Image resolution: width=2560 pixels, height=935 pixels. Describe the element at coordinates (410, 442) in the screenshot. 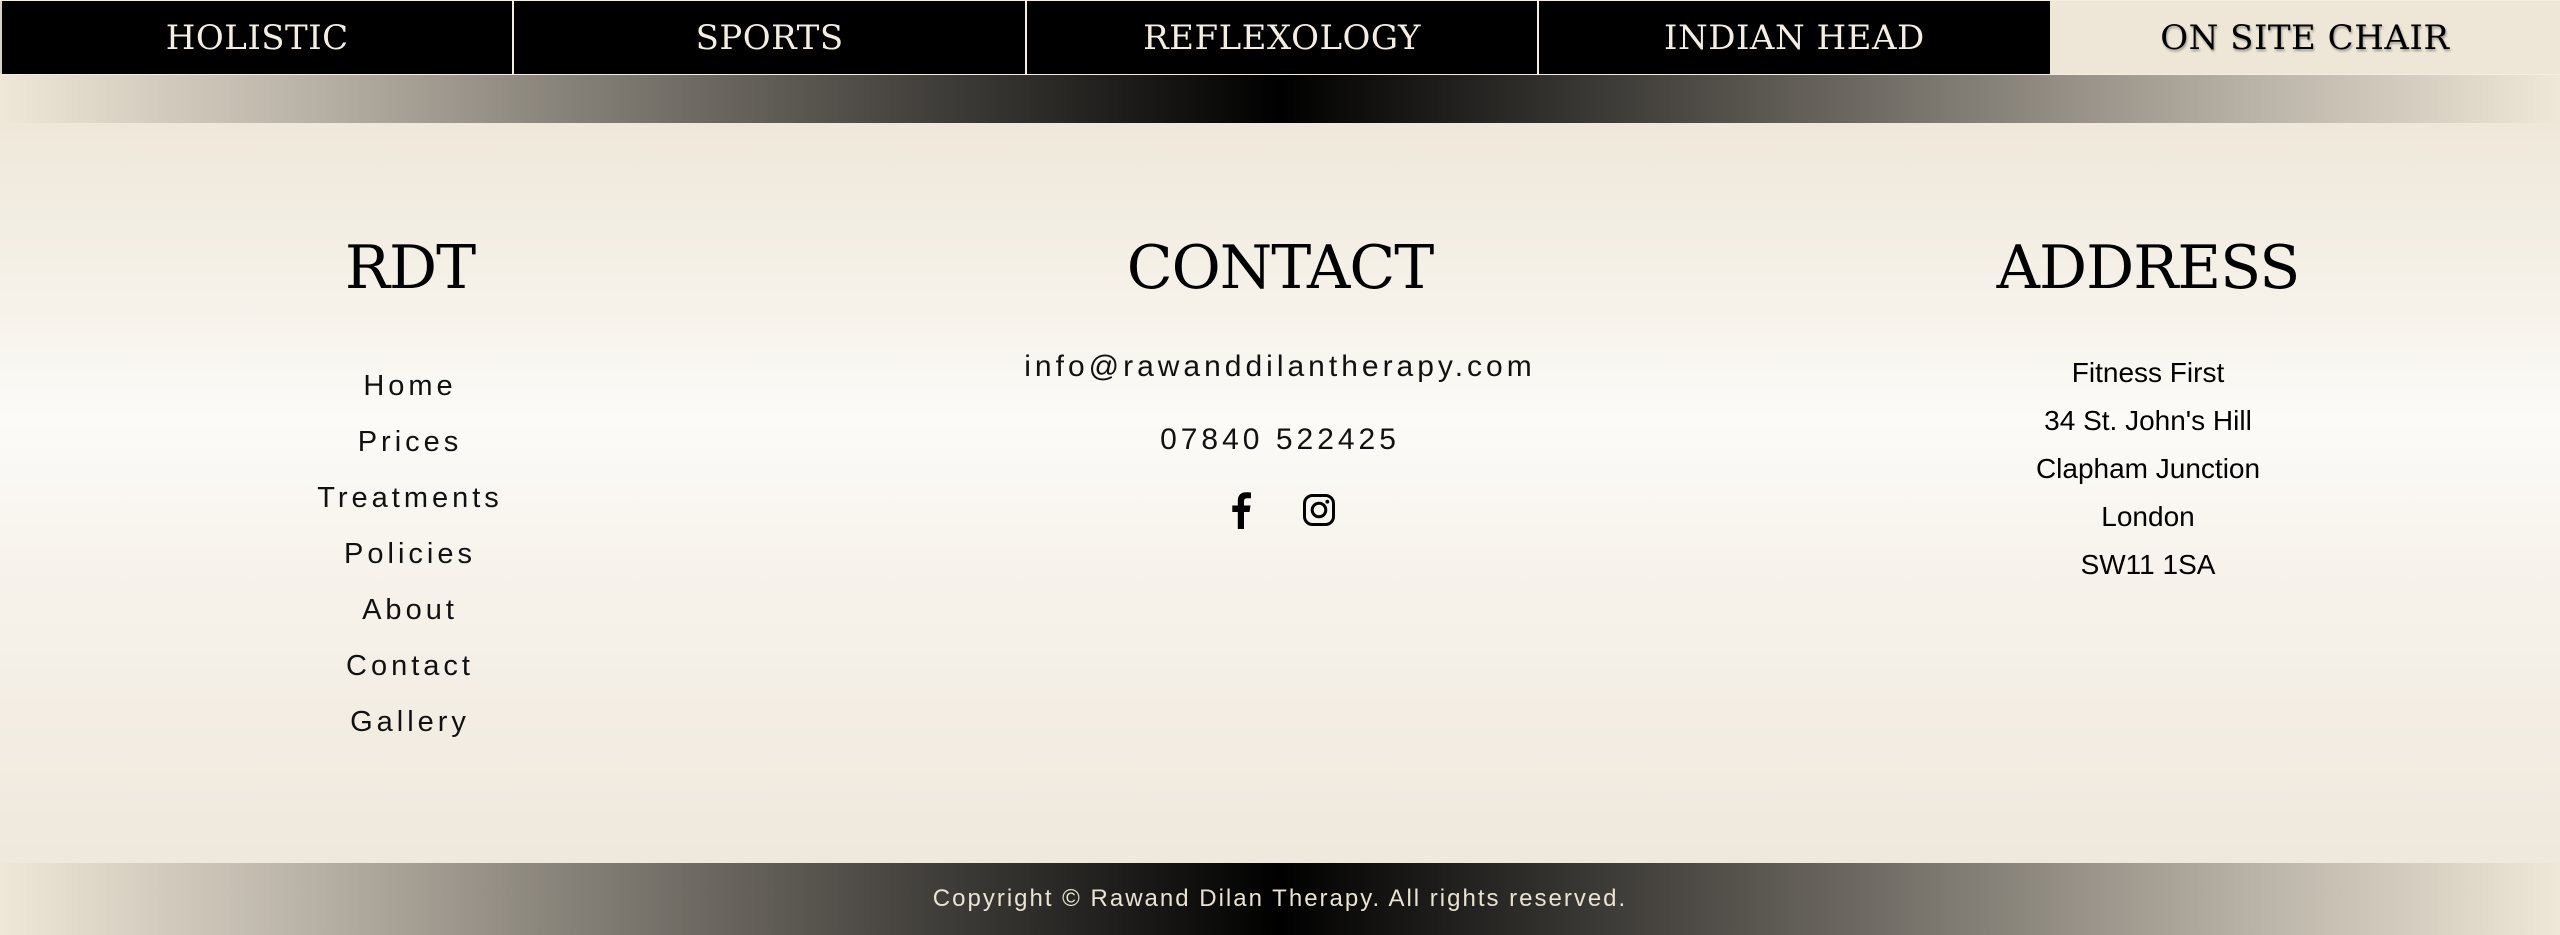

I see `footer-link-prices: Prices` at that location.